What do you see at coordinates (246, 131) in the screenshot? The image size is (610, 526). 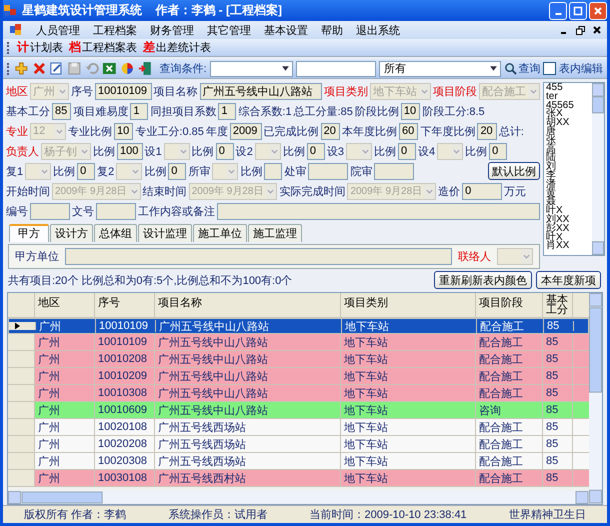 I see `input-field: 2009` at bounding box center [246, 131].